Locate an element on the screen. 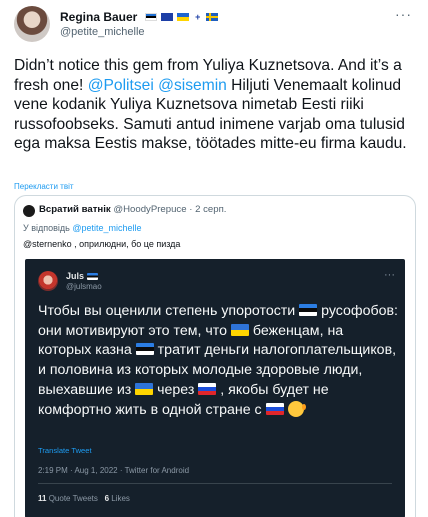 The image size is (428, 517). author-flags: + is located at coordinates (181, 16).